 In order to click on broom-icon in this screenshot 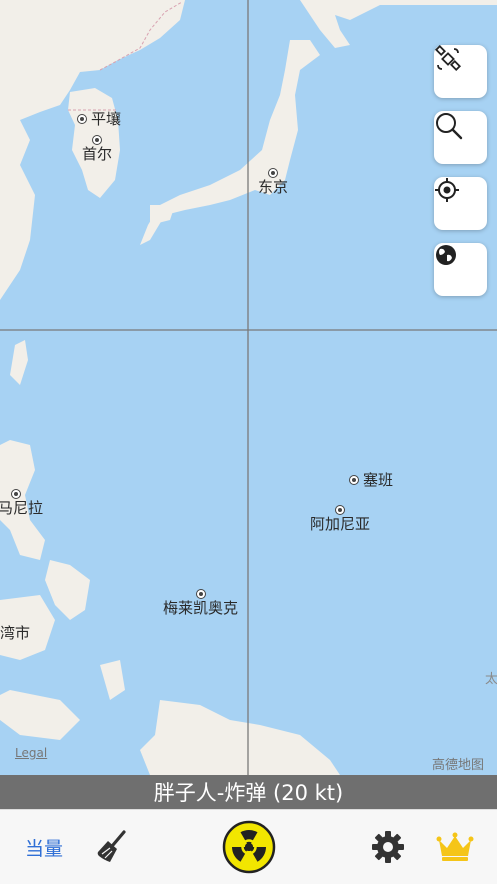, I will do `click(111, 846)`.